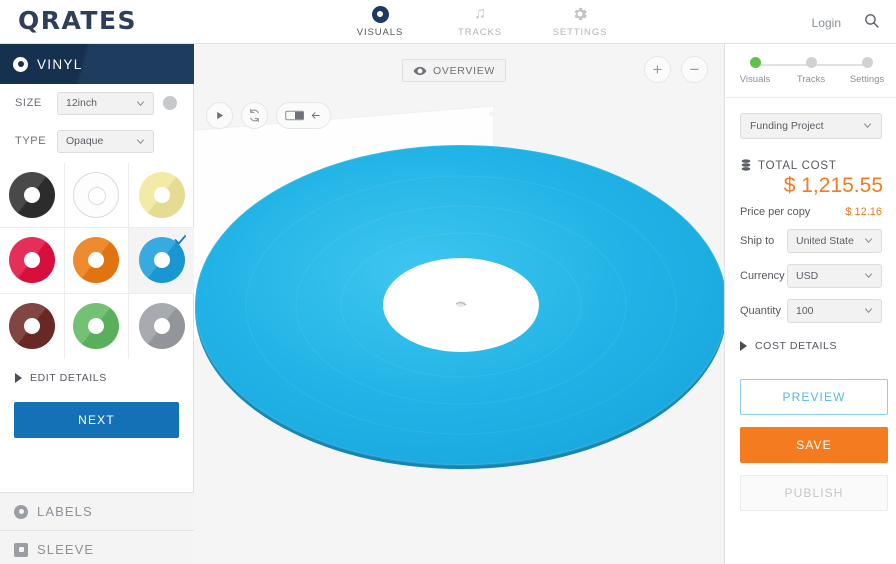 This screenshot has width=896, height=564. Describe the element at coordinates (60, 64) in the screenshot. I see `sidebar-vinyl-title: VINYL` at that location.